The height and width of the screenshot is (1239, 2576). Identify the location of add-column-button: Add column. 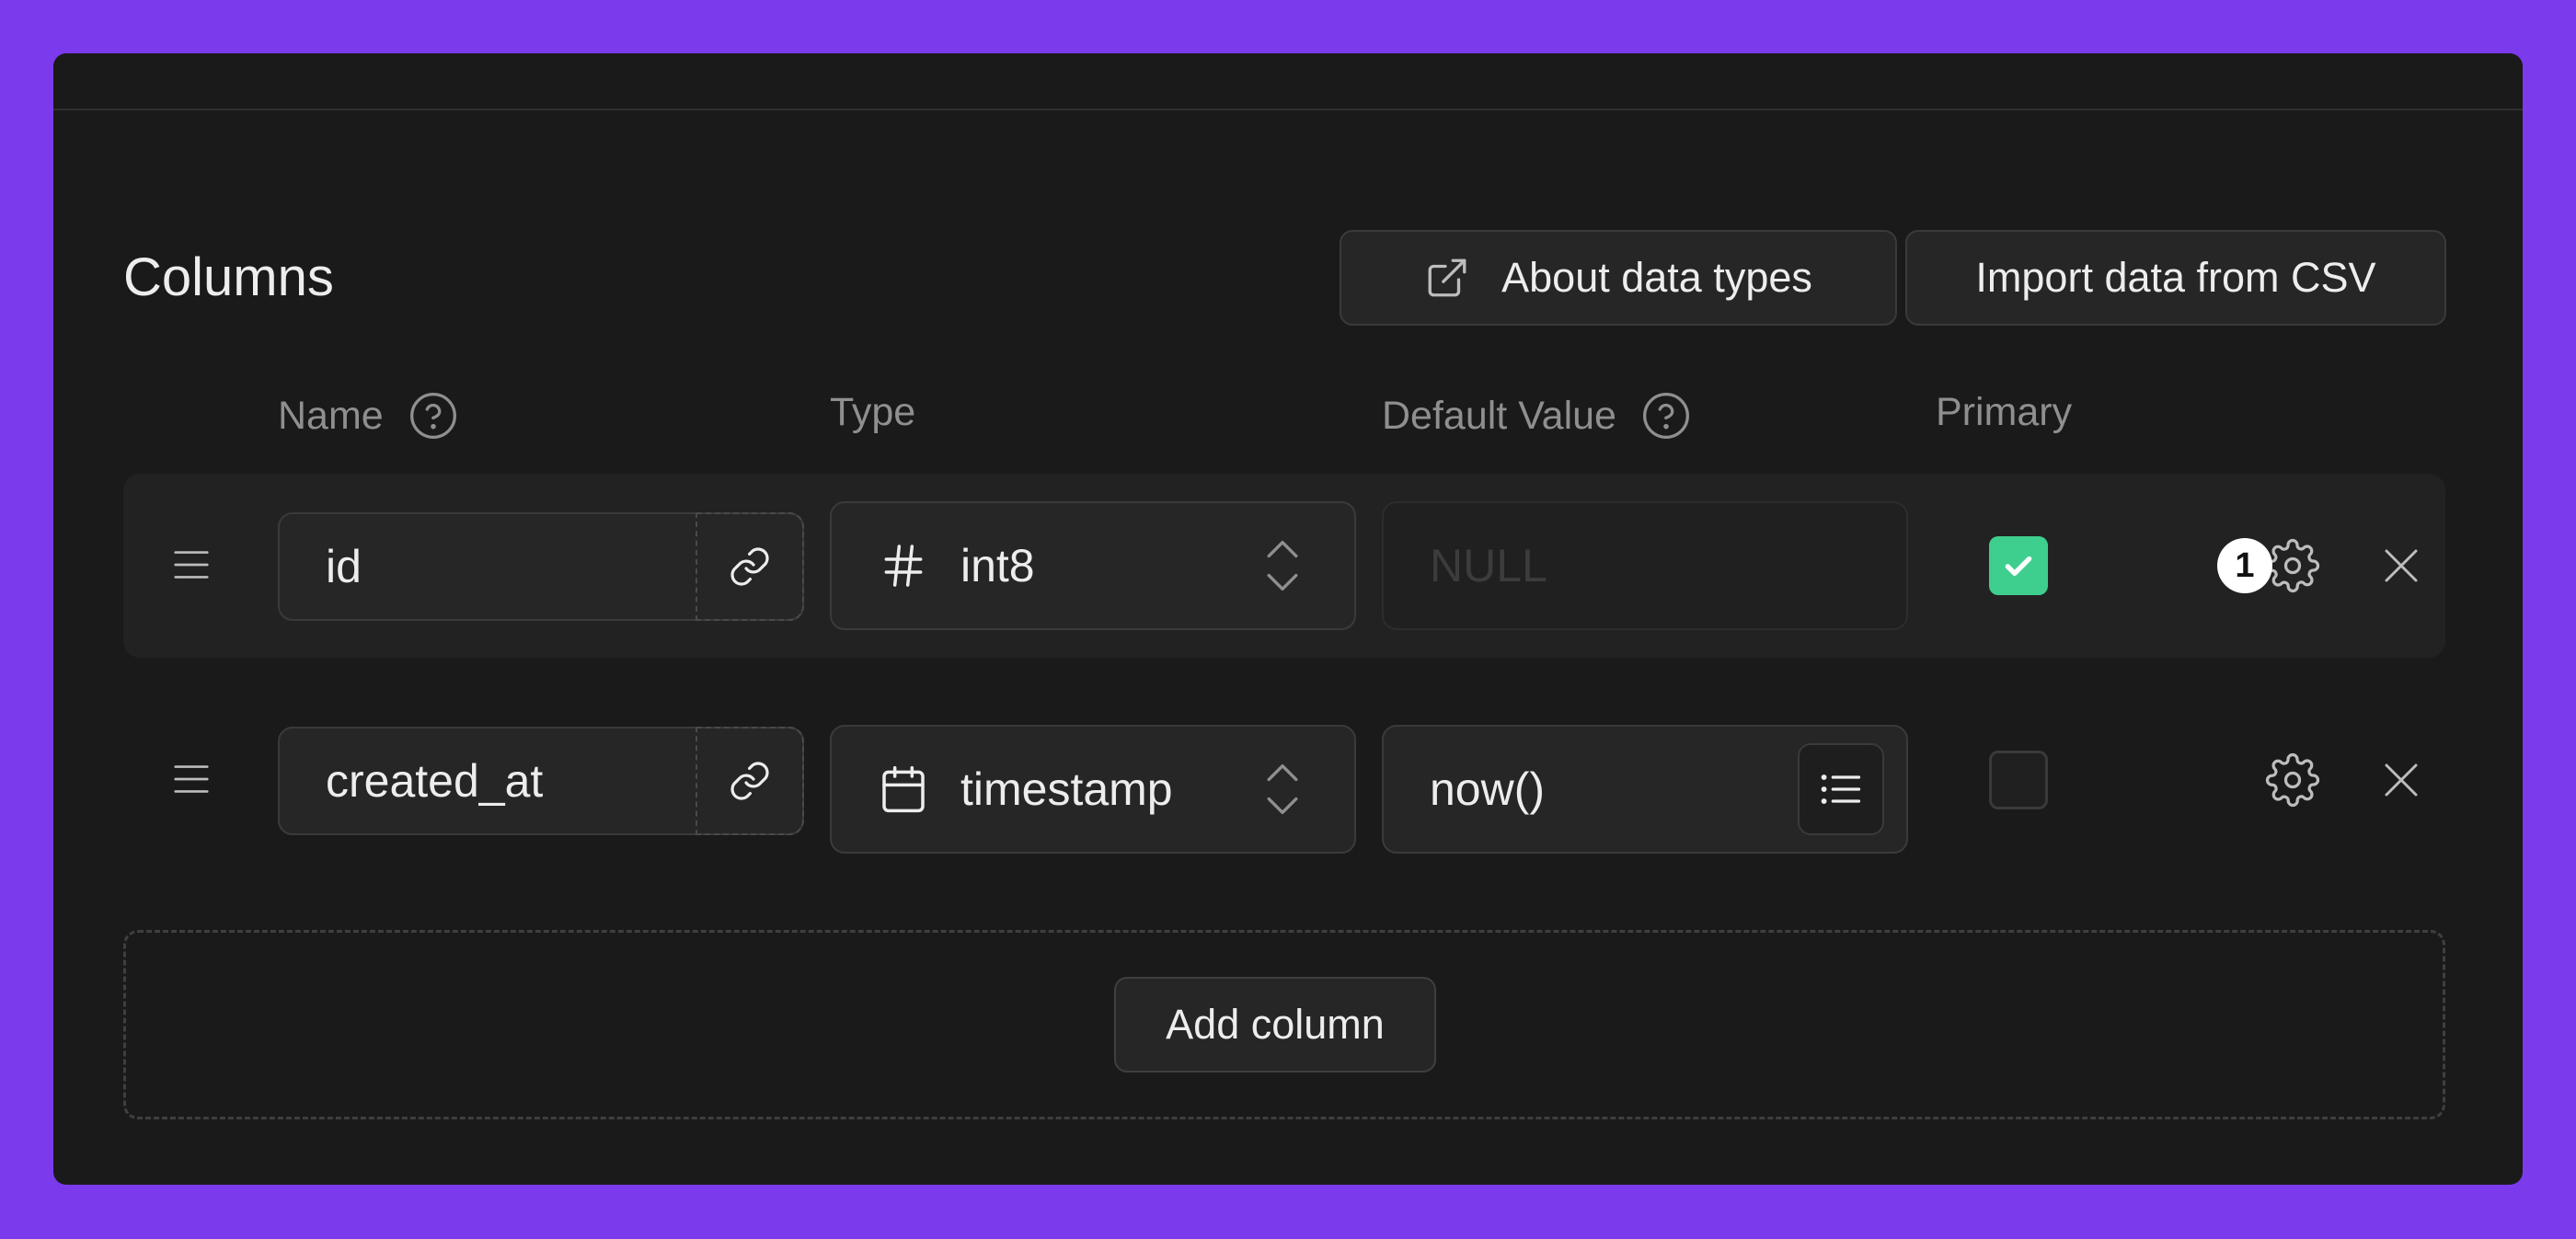
(1275, 1025).